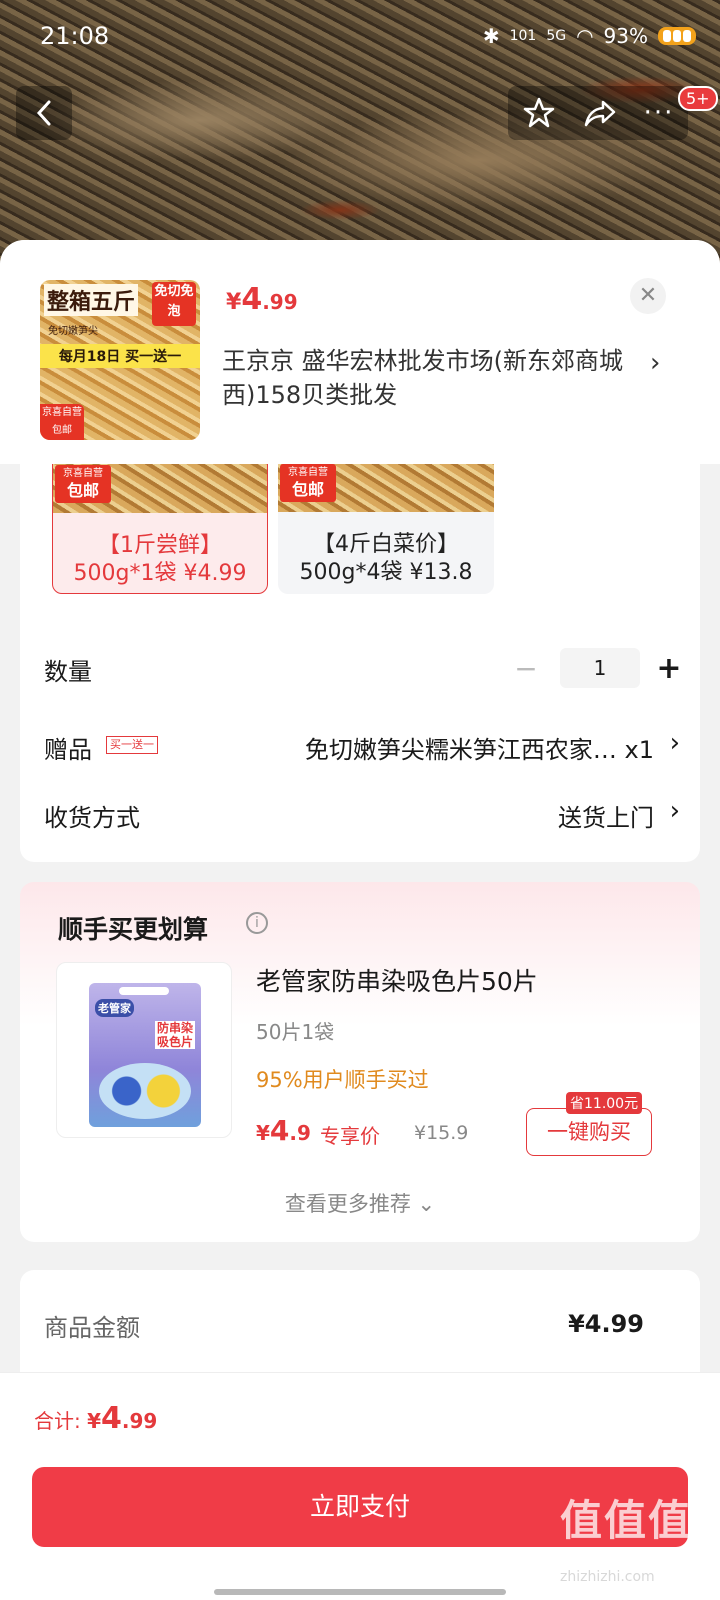  Describe the element at coordinates (92, 1328) in the screenshot. I see `amount-label: 商品金额` at that location.